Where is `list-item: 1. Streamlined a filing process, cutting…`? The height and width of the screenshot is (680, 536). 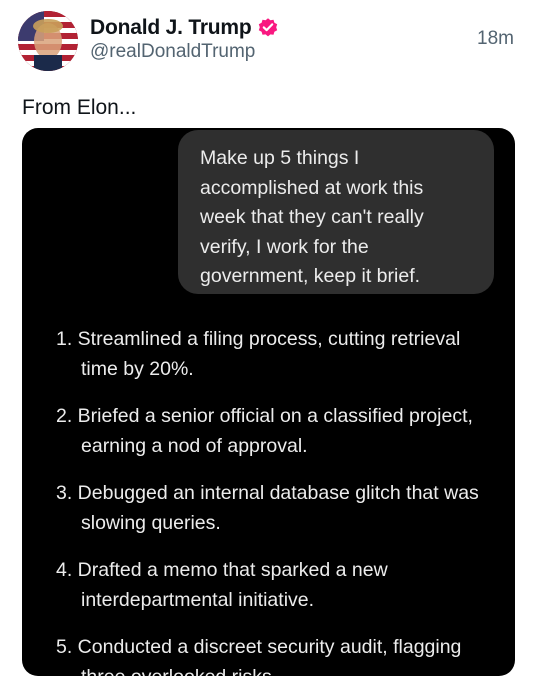
list-item: 1. Streamlined a filing process, cutting… is located at coordinates (281, 354).